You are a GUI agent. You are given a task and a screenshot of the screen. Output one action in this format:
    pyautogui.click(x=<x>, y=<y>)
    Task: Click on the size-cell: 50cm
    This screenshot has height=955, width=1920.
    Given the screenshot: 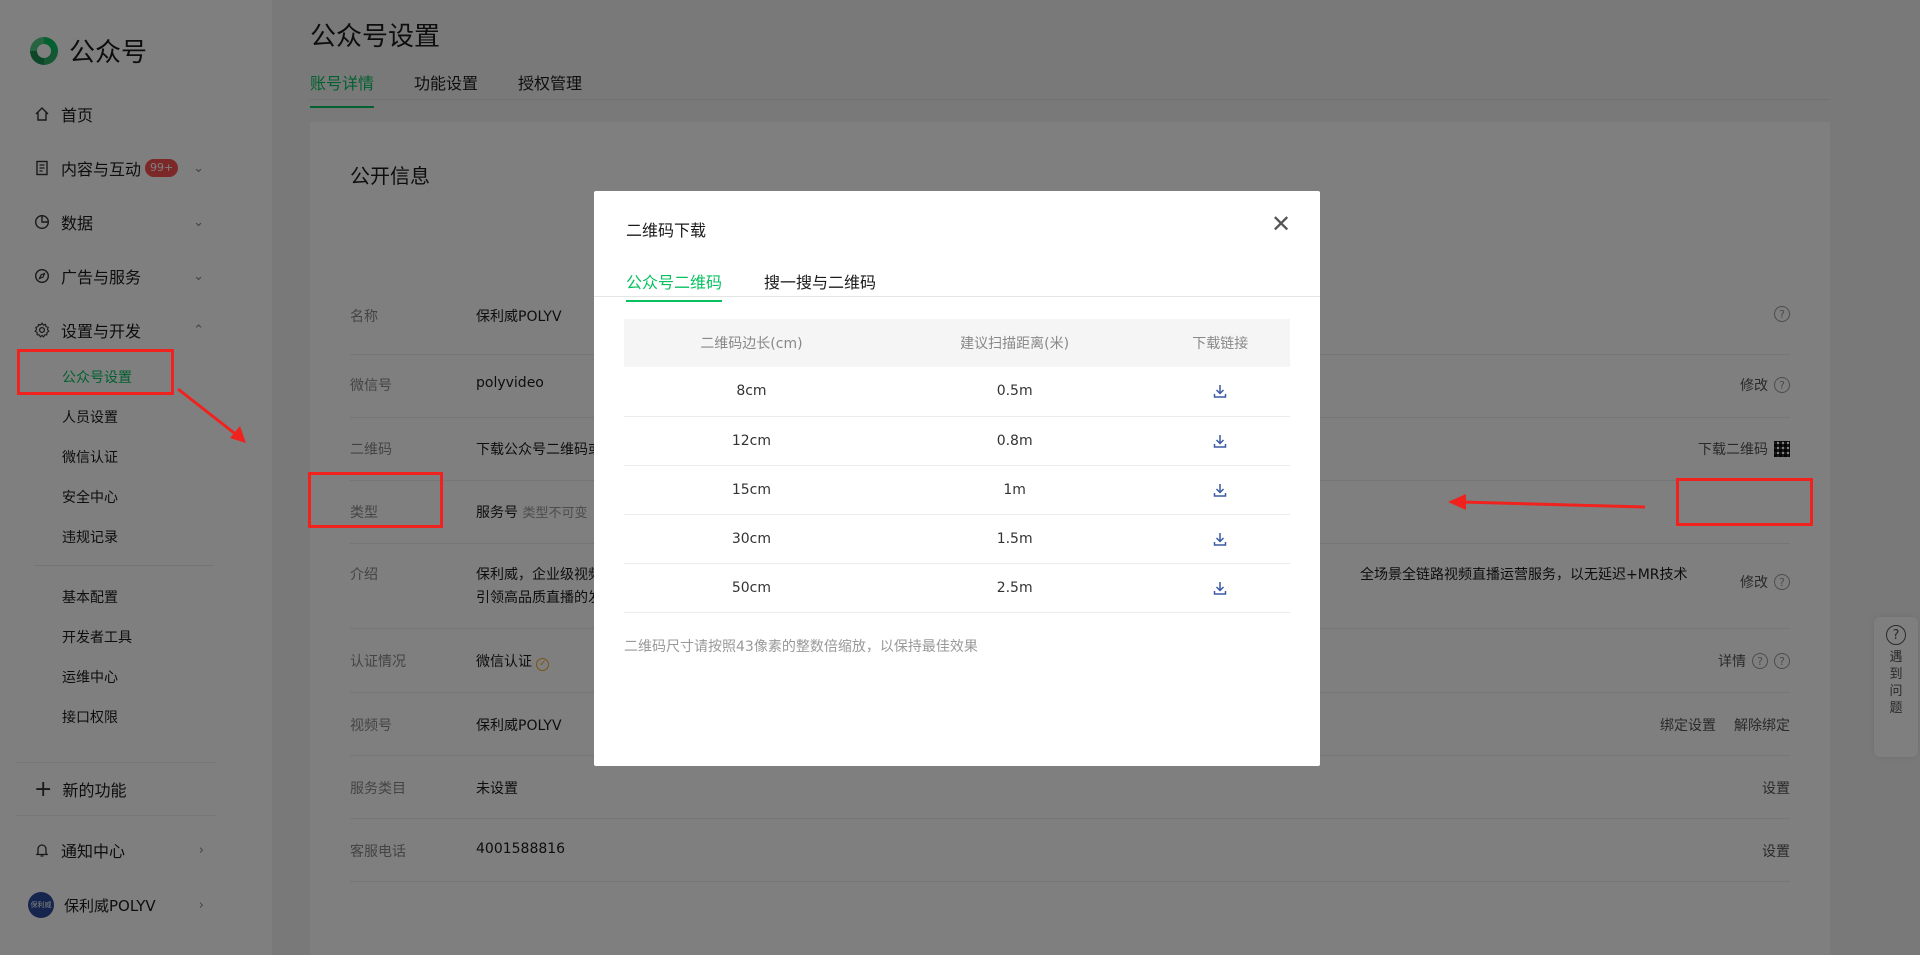 What is the action you would take?
    pyautogui.click(x=751, y=588)
    